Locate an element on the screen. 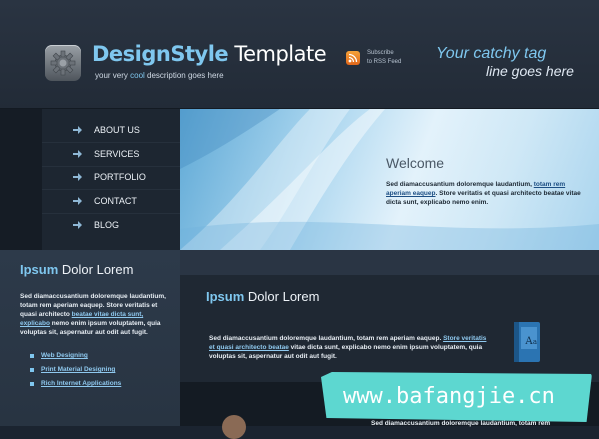 This screenshot has width=599, height=439. welcome-heading: Welcome is located at coordinates (415, 163).